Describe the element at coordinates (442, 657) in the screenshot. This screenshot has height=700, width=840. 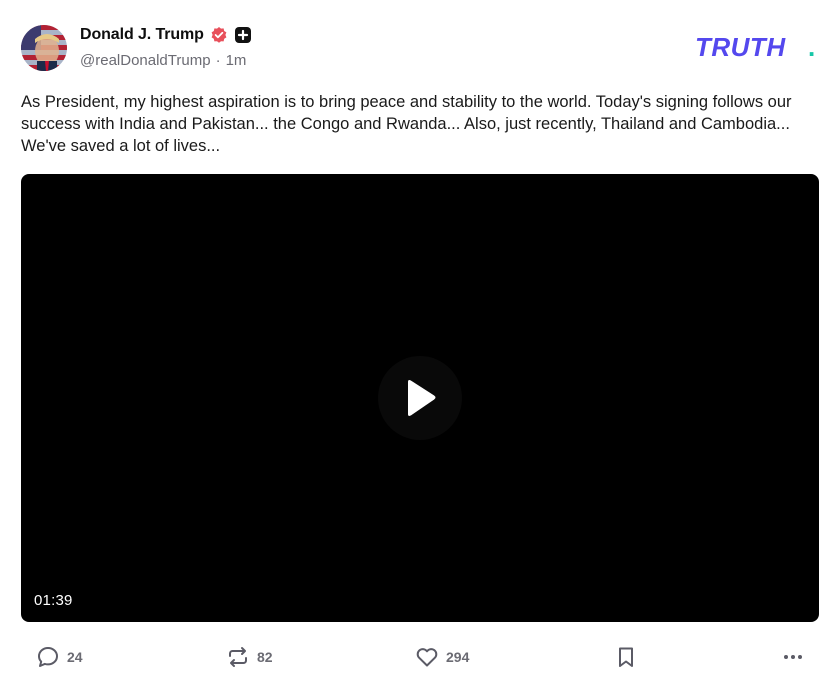
I see `like-button: 294` at that location.